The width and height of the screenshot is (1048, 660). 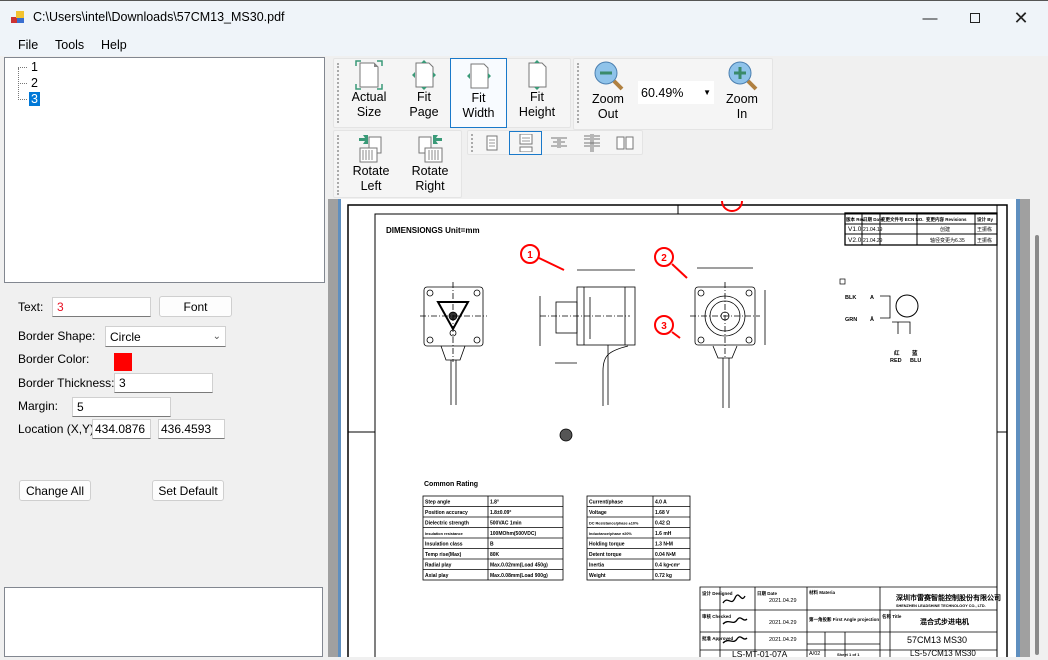 I want to click on window-title: C:\Users\intel\Downloads\57CM13_MS30.pdf, so click(x=159, y=17).